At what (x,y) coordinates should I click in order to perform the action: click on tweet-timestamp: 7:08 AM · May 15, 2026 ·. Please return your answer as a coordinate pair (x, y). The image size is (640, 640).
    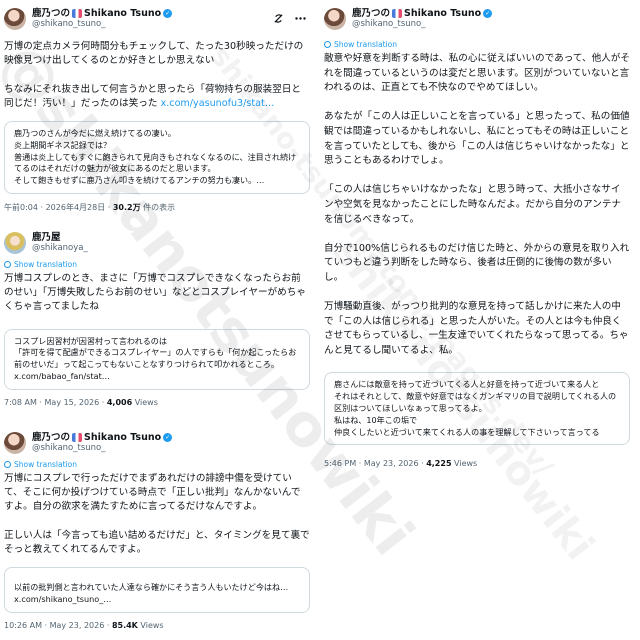
    Looking at the image, I should click on (55, 402).